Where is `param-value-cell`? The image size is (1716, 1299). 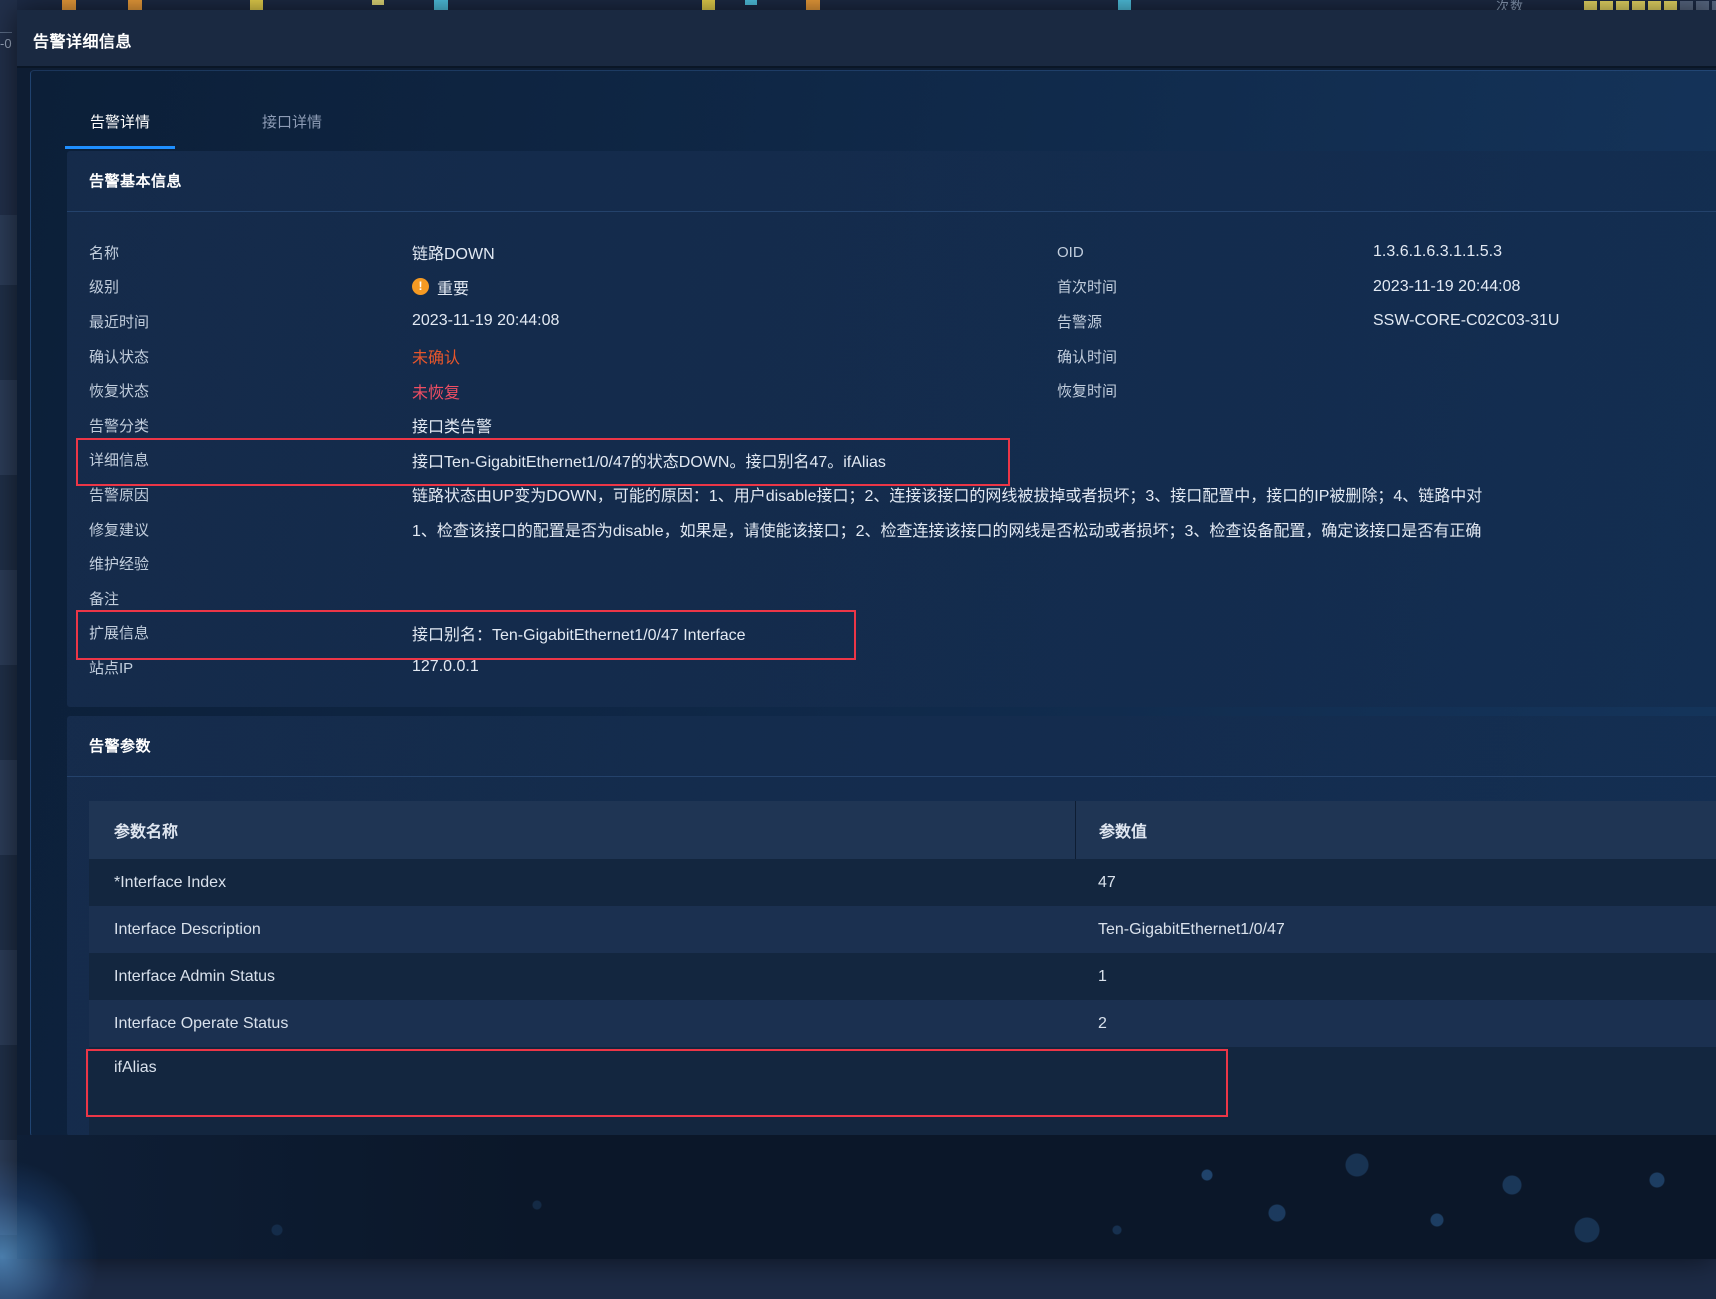
param-value-cell is located at coordinates (1395, 1091).